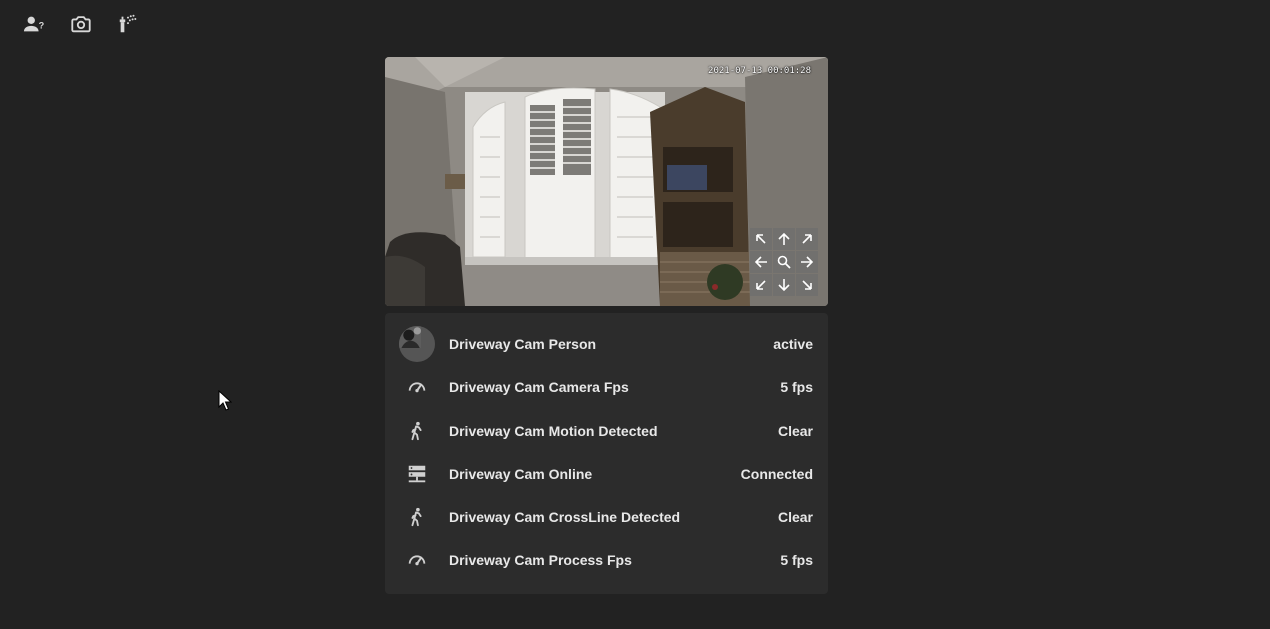  I want to click on arrow-down-icon, so click(784, 285).